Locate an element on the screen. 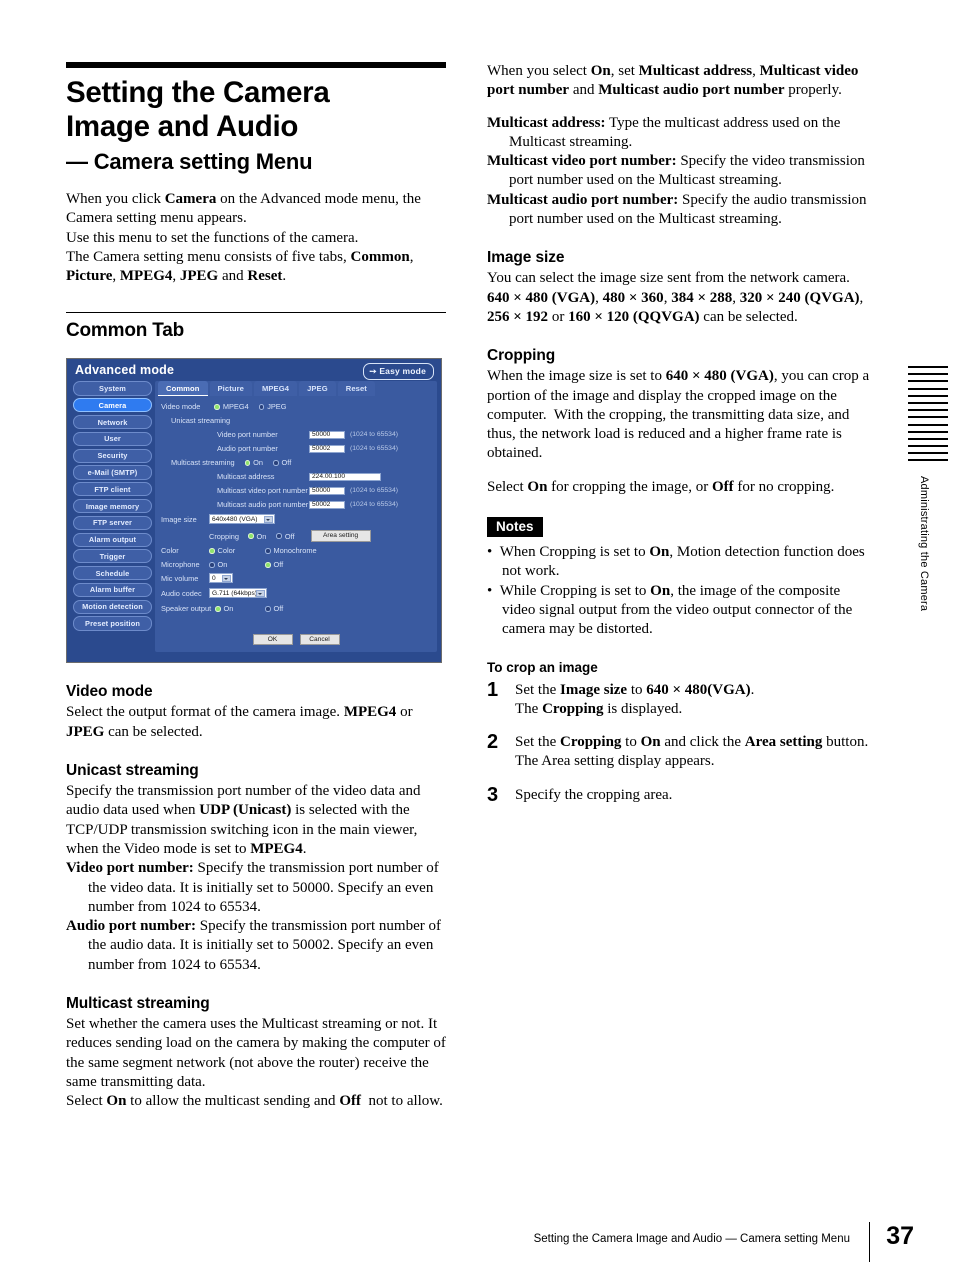 The width and height of the screenshot is (954, 1274). multicast-streaming-label: Multicast streaming is located at coordinates (203, 463).